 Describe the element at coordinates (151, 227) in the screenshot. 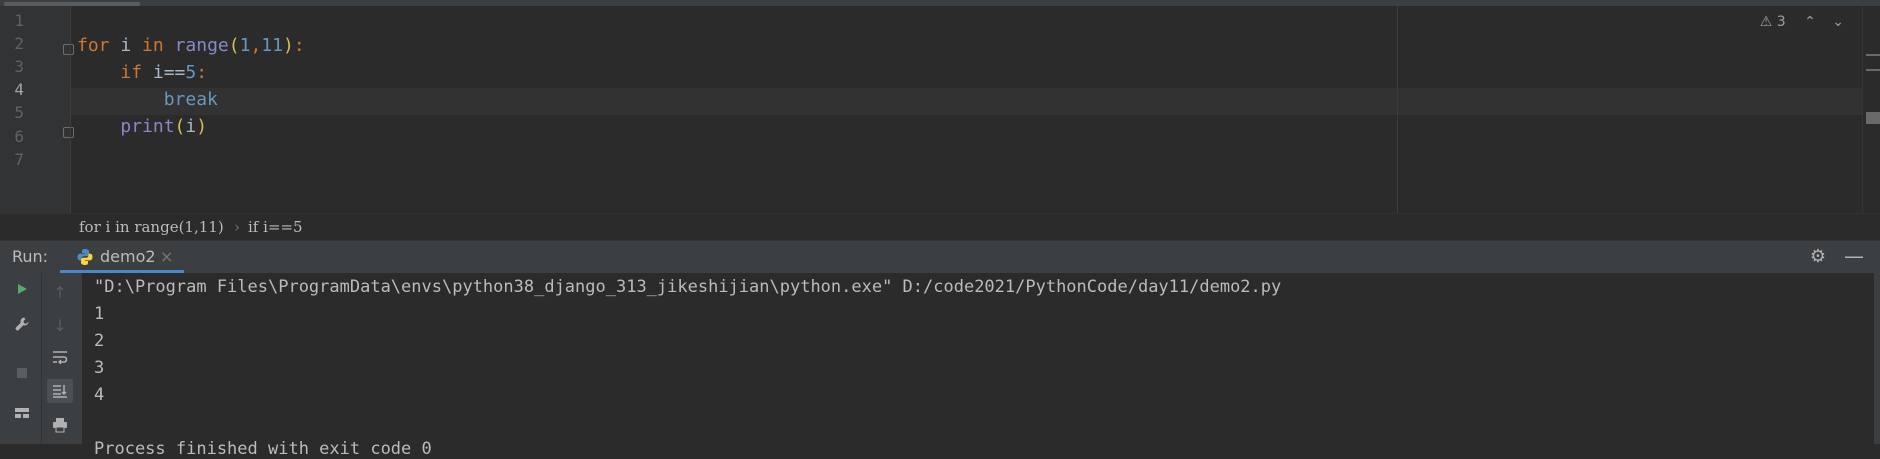

I see `breadcrumb-item-for: for i in range(1,11)` at that location.